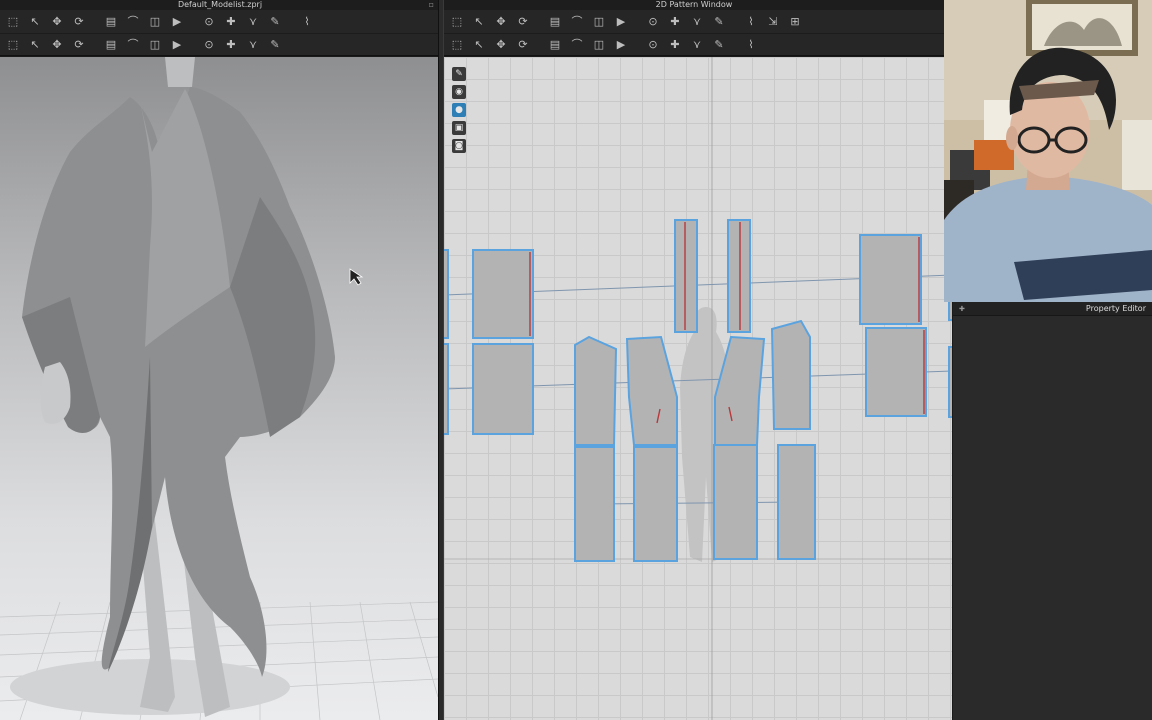 This screenshot has height=720, width=1152. Describe the element at coordinates (57, 45) in the screenshot. I see `pin-box-icon: ✥` at that location.